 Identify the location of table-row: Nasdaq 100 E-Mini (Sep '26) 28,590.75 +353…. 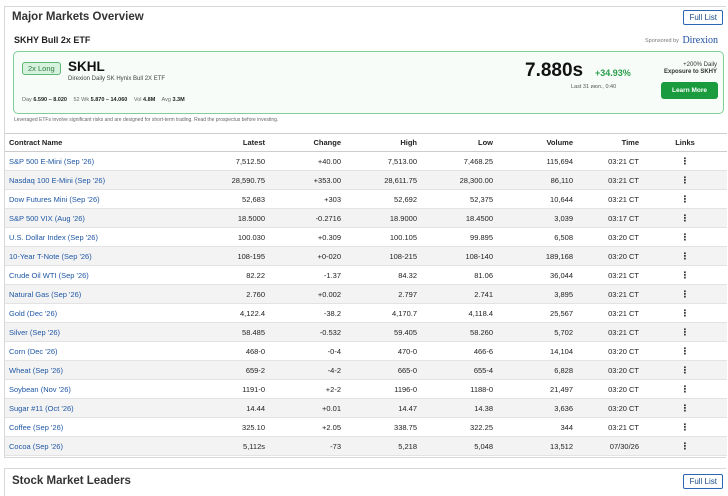
(366, 180).